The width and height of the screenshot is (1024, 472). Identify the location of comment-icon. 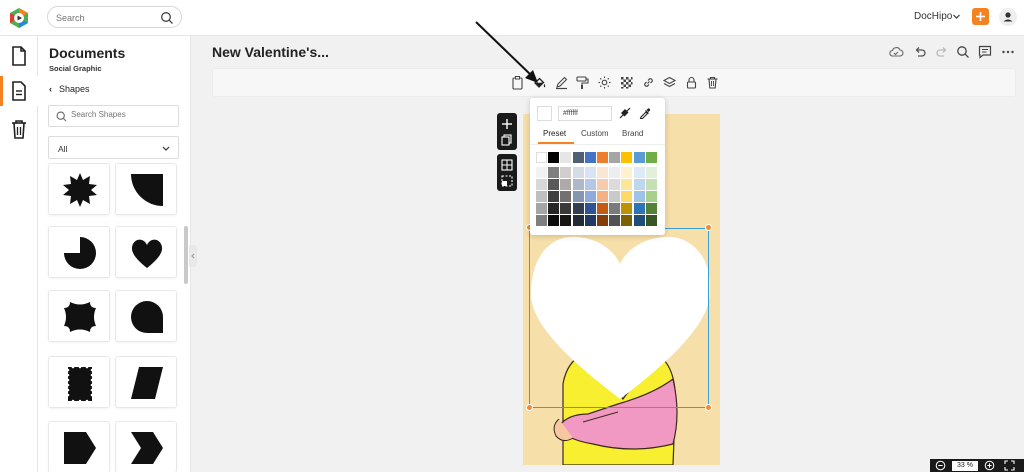
(985, 52).